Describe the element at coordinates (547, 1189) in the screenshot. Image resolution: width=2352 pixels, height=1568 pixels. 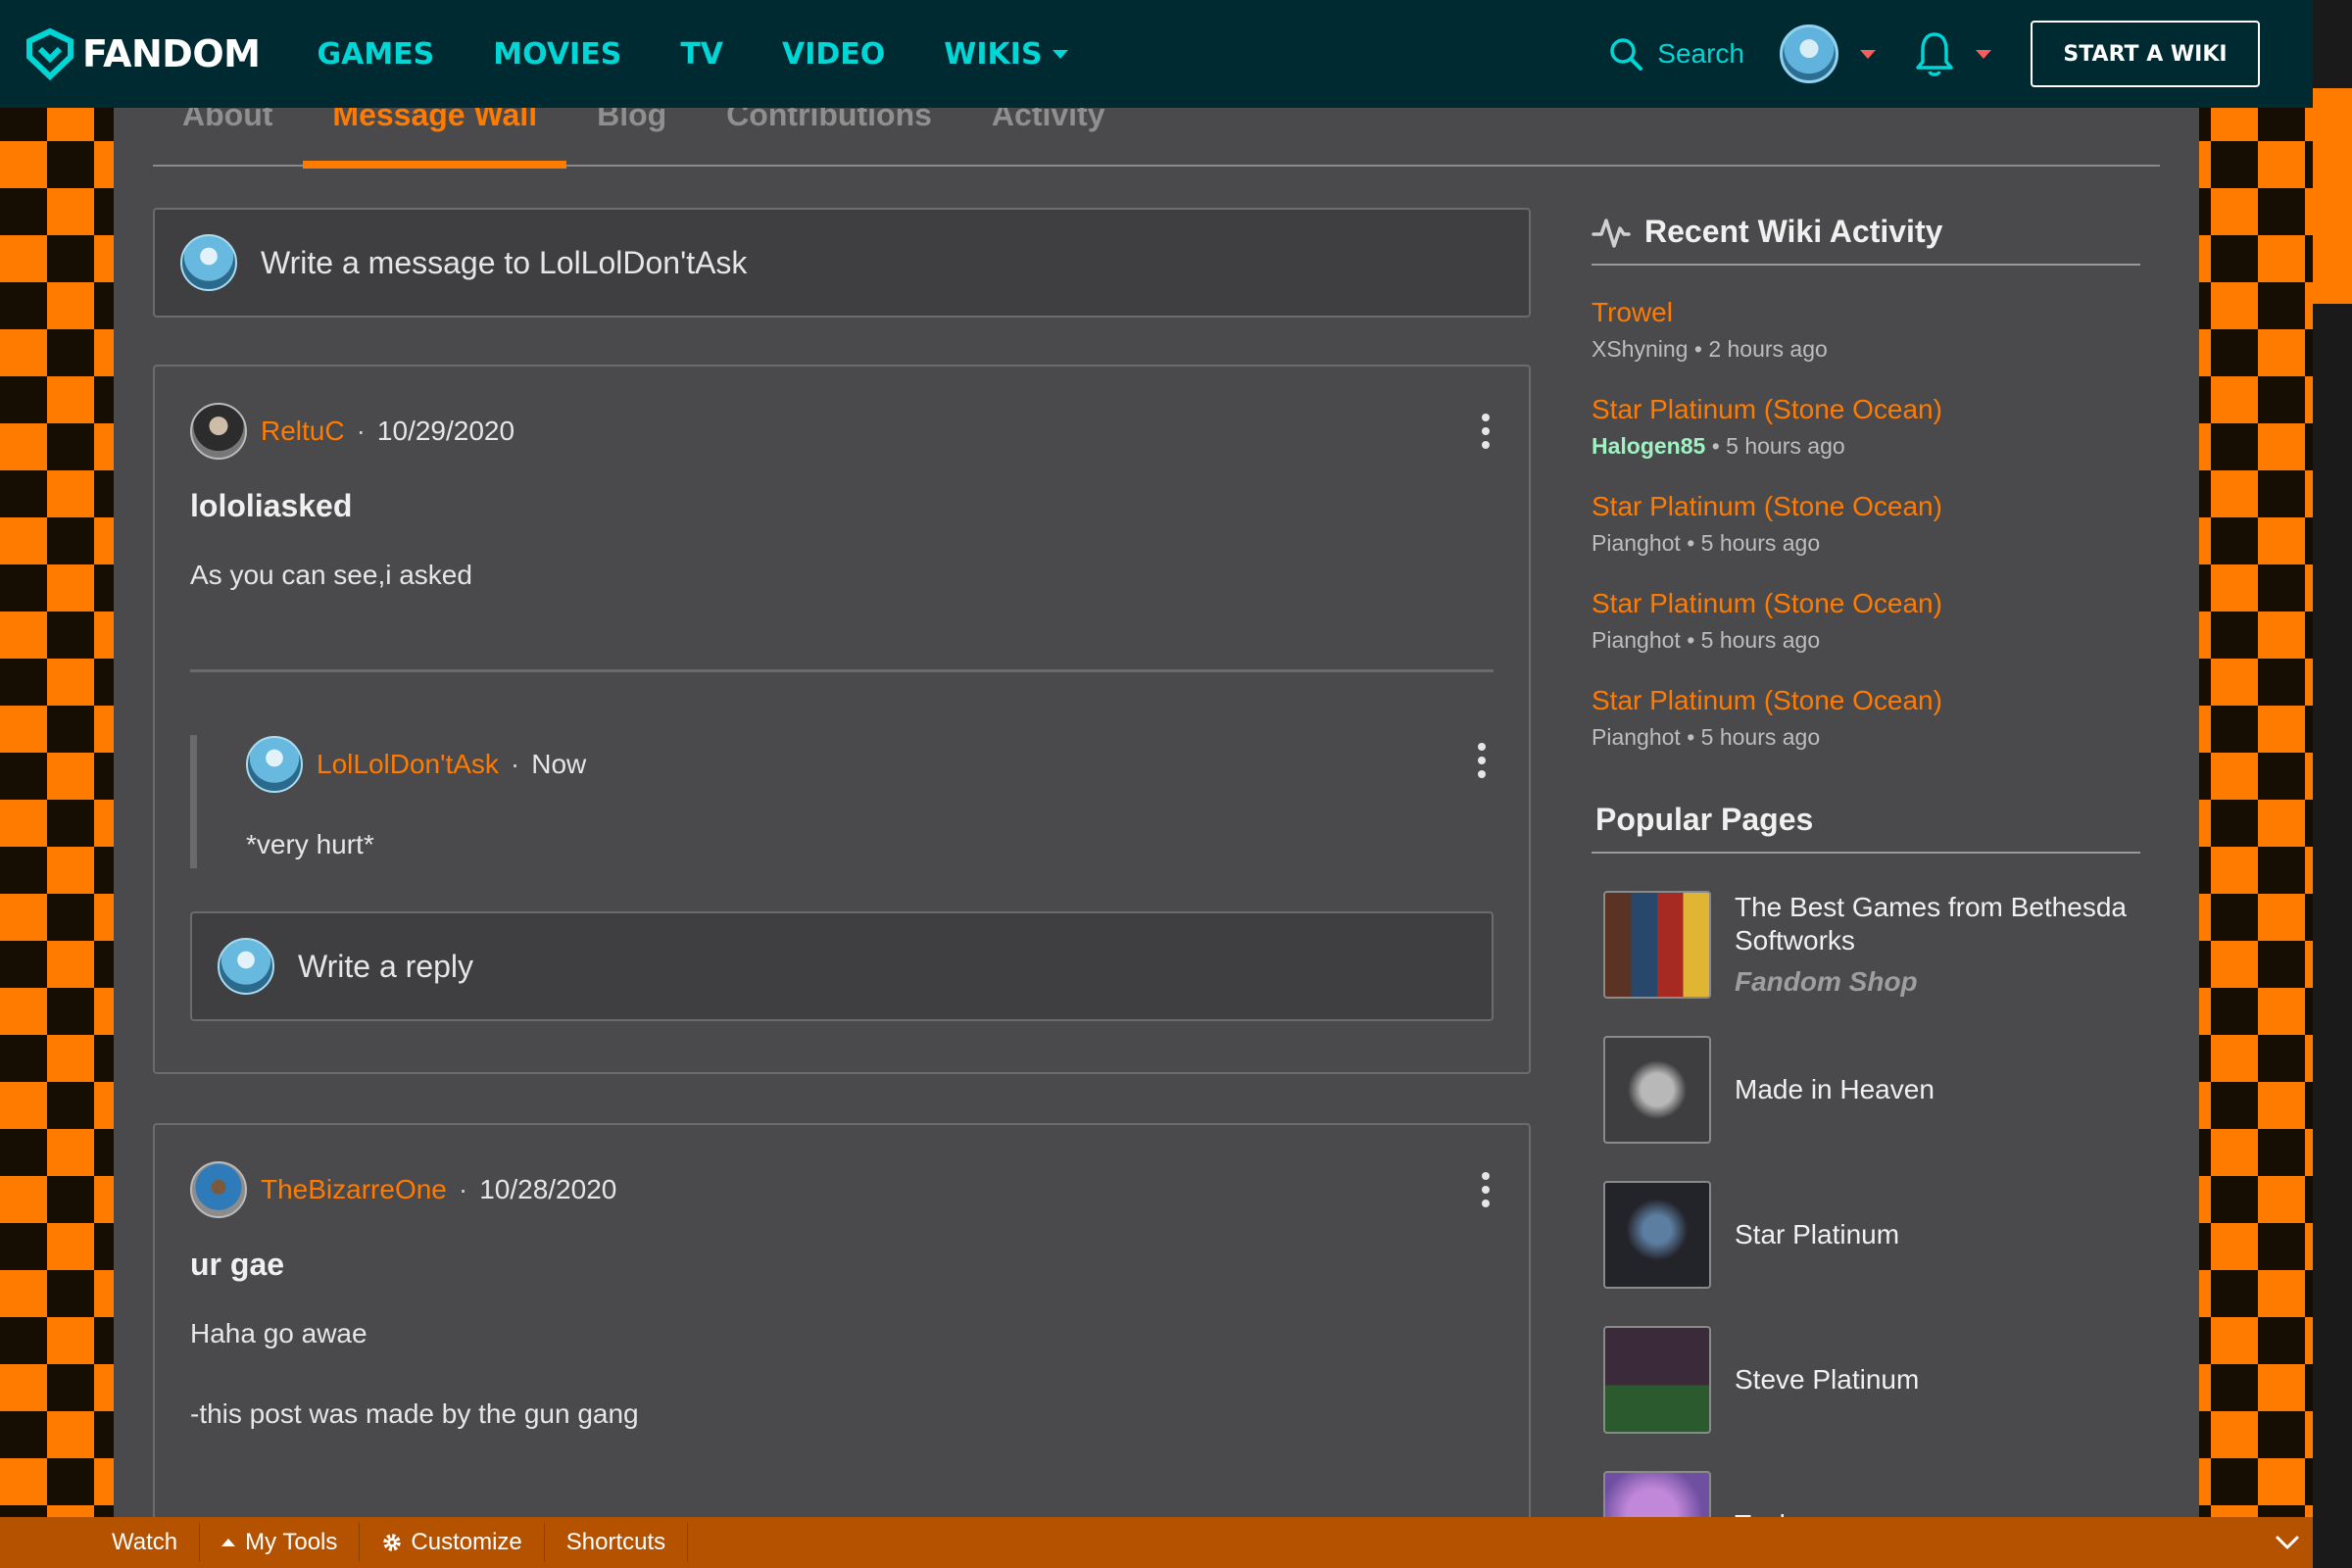
I see `post-date: 10/28/2020` at that location.